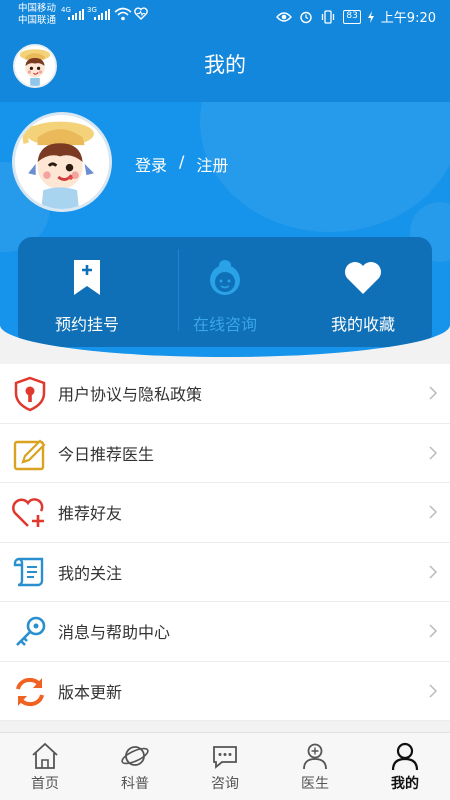  What do you see at coordinates (225, 513) in the screenshot?
I see `menu-item-recommend-friends: 推荐好友` at bounding box center [225, 513].